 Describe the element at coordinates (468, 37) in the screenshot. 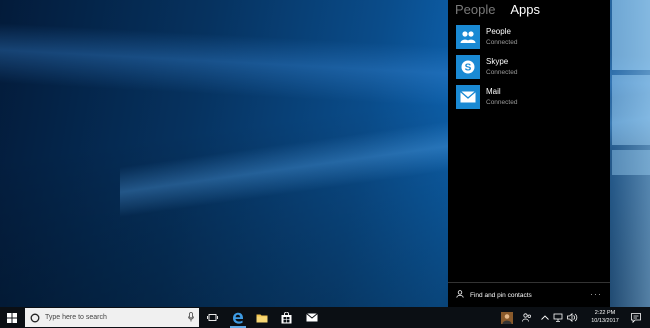

I see `people-icon` at that location.